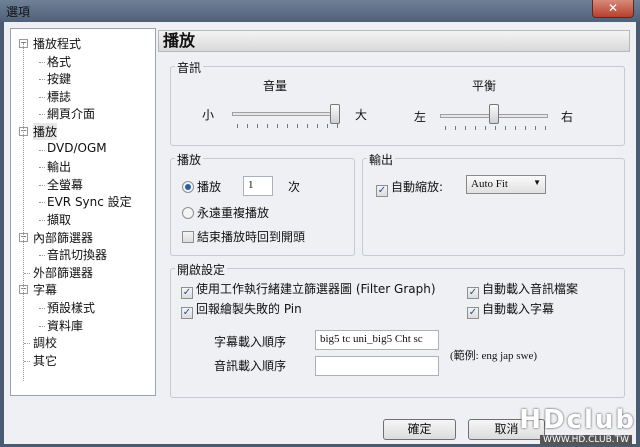 This screenshot has width=640, height=447. I want to click on balance-slider-thumb, so click(494, 114).